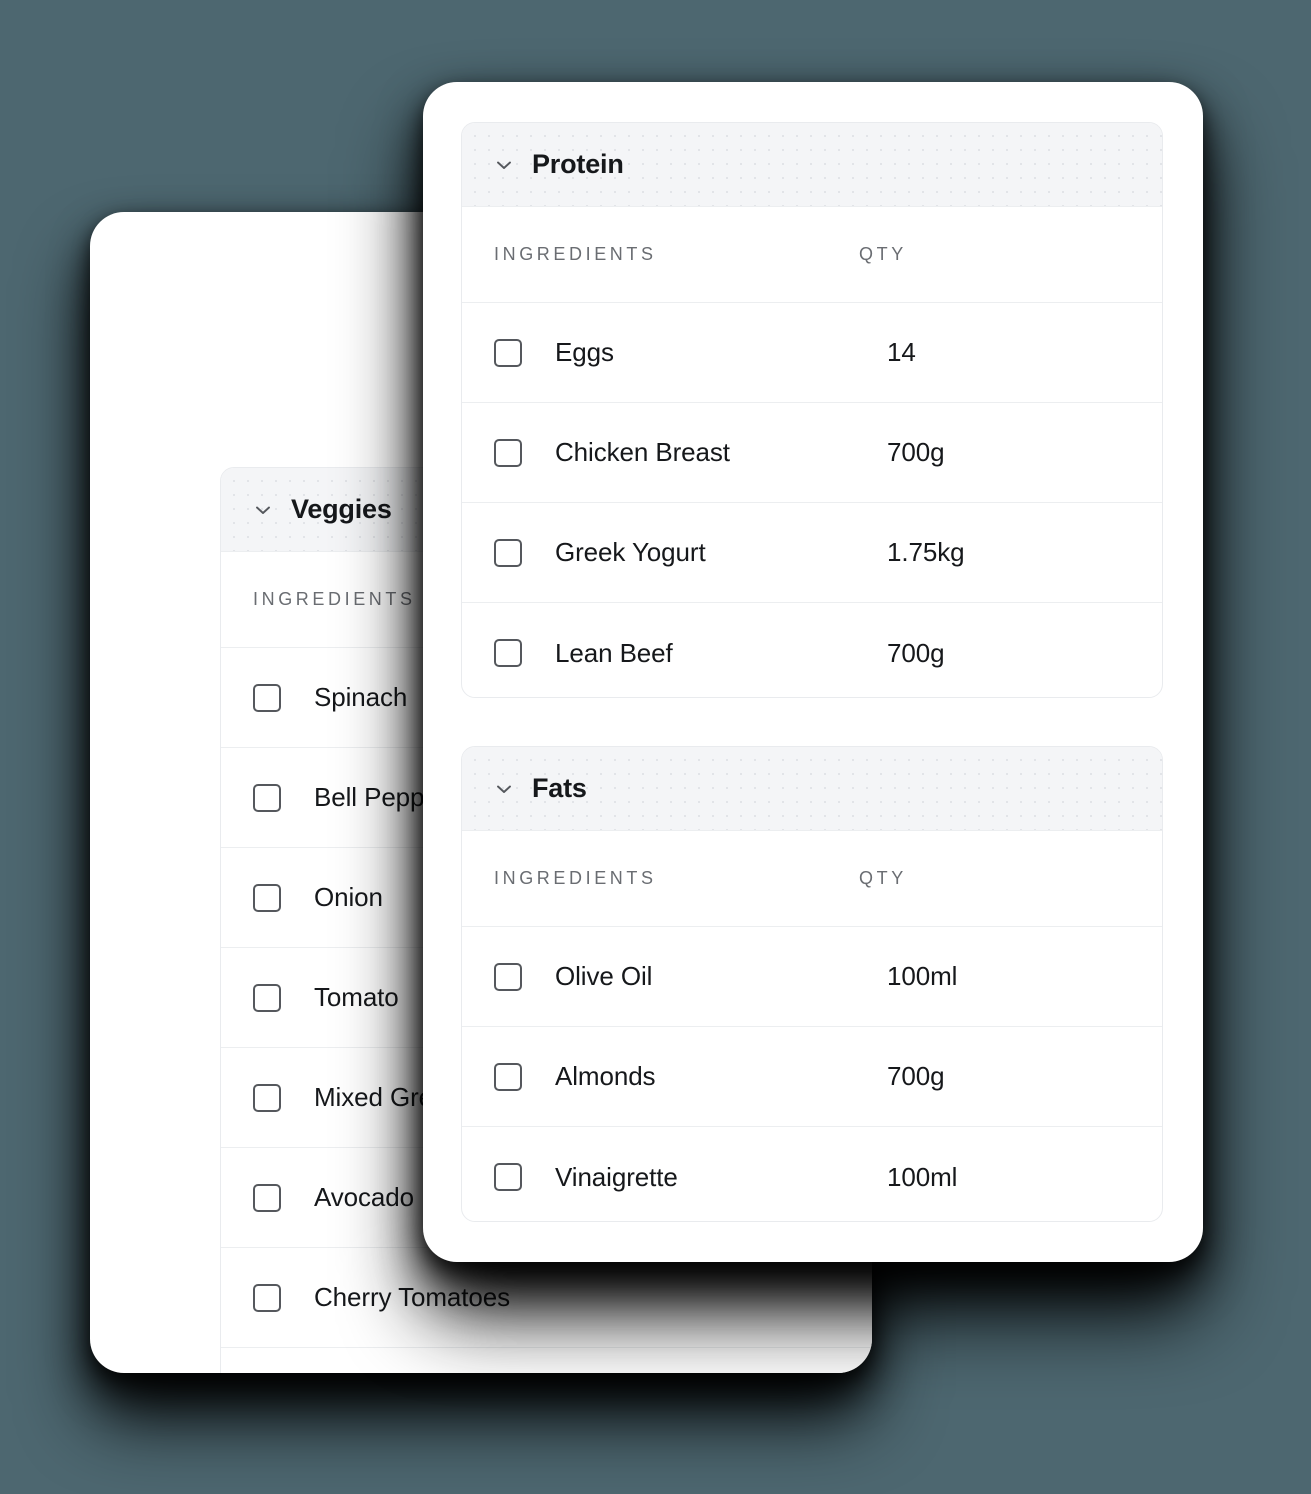 This screenshot has height=1494, width=1311. Describe the element at coordinates (812, 650) in the screenshot. I see `table-row: Lean Beef 700g` at that location.